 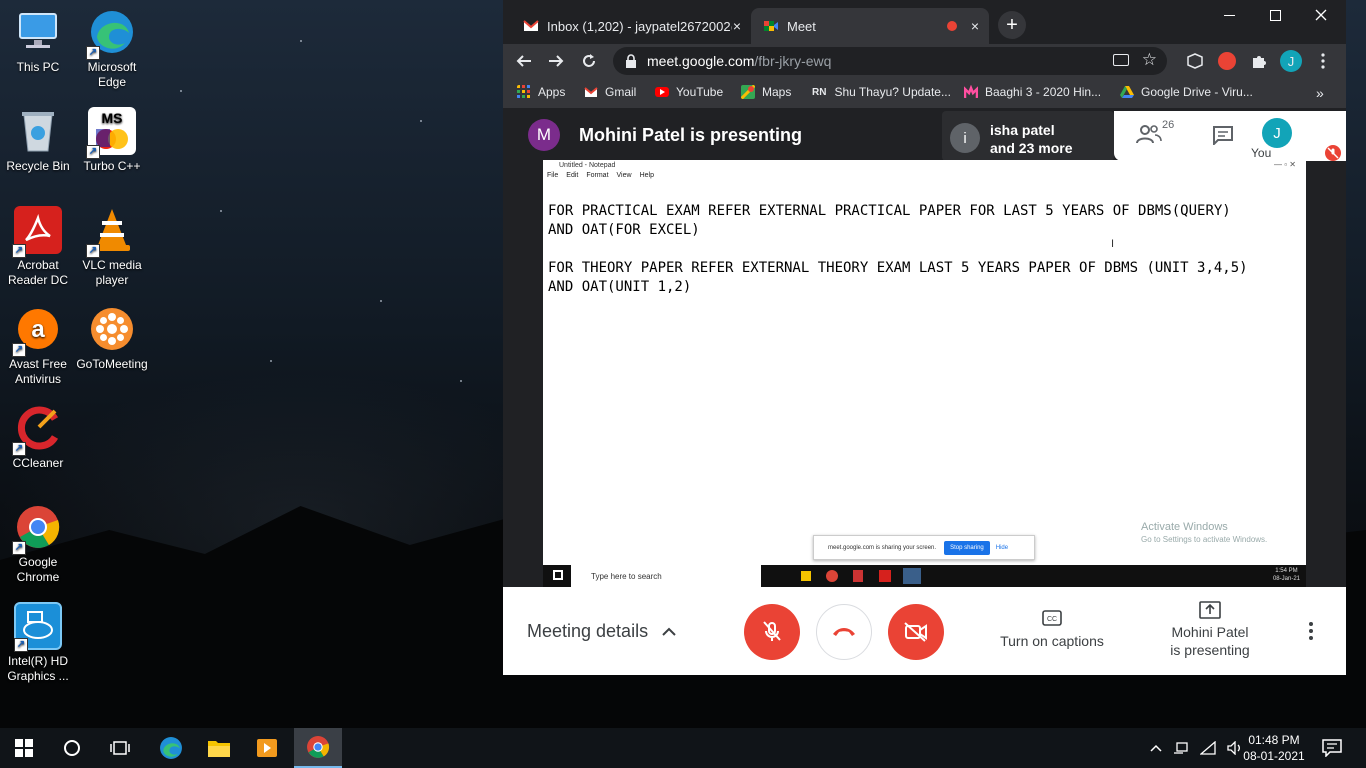 I want to click on camera-off-icon, so click(x=915, y=632).